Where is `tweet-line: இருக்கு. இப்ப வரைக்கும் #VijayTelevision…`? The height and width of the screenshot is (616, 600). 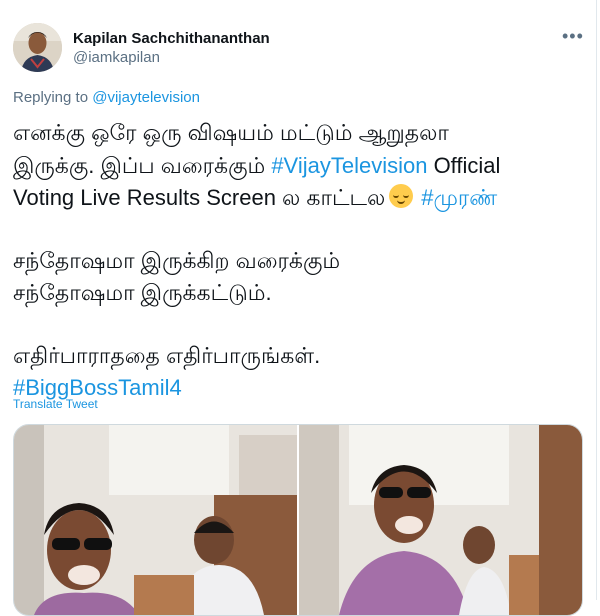
tweet-line: இருக்கு. இப்ப வரைக்கும் #VijayTelevision… is located at coordinates (298, 166).